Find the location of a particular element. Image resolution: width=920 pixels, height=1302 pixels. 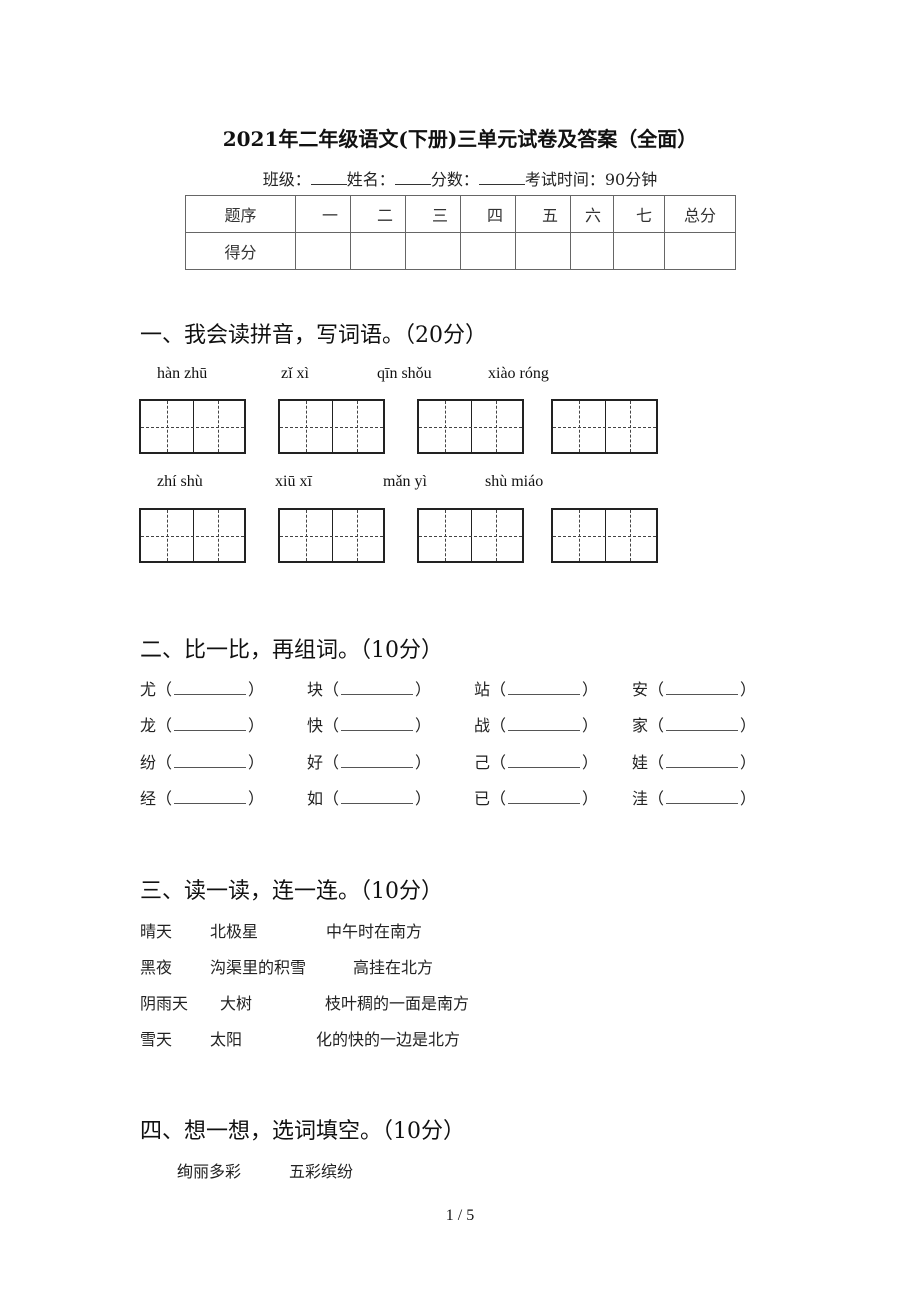

match-right-item: 中午时在南方 is located at coordinates (374, 930).